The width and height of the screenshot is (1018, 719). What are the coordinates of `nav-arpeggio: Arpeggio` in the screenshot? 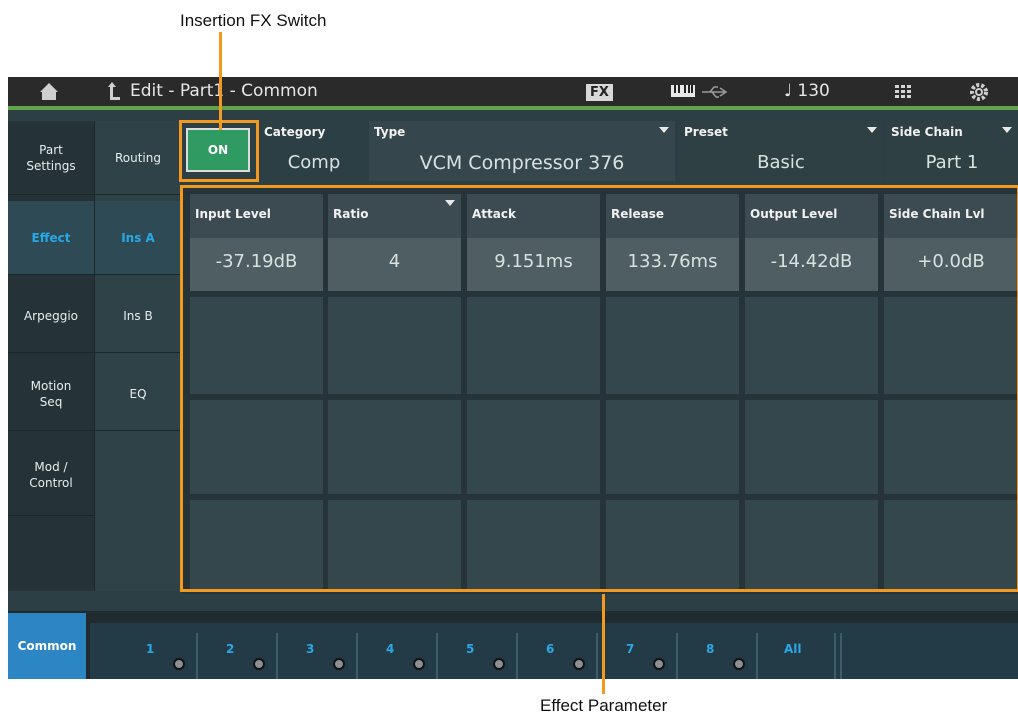 It's located at (51, 316).